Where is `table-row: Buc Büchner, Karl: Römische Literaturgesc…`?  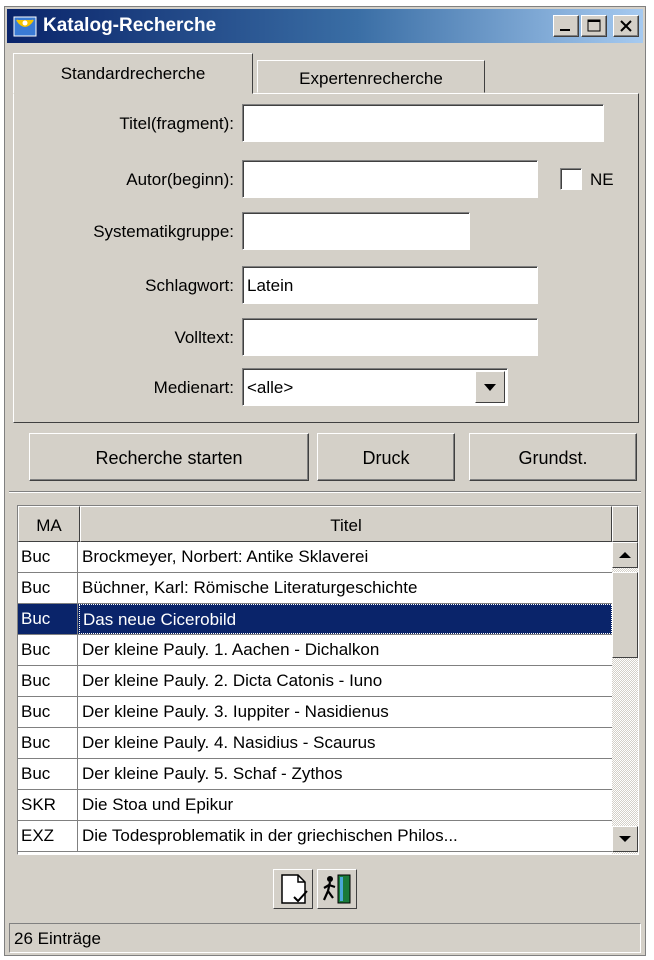
table-row: Buc Büchner, Karl: Römische Literaturgesc… is located at coordinates (315, 588).